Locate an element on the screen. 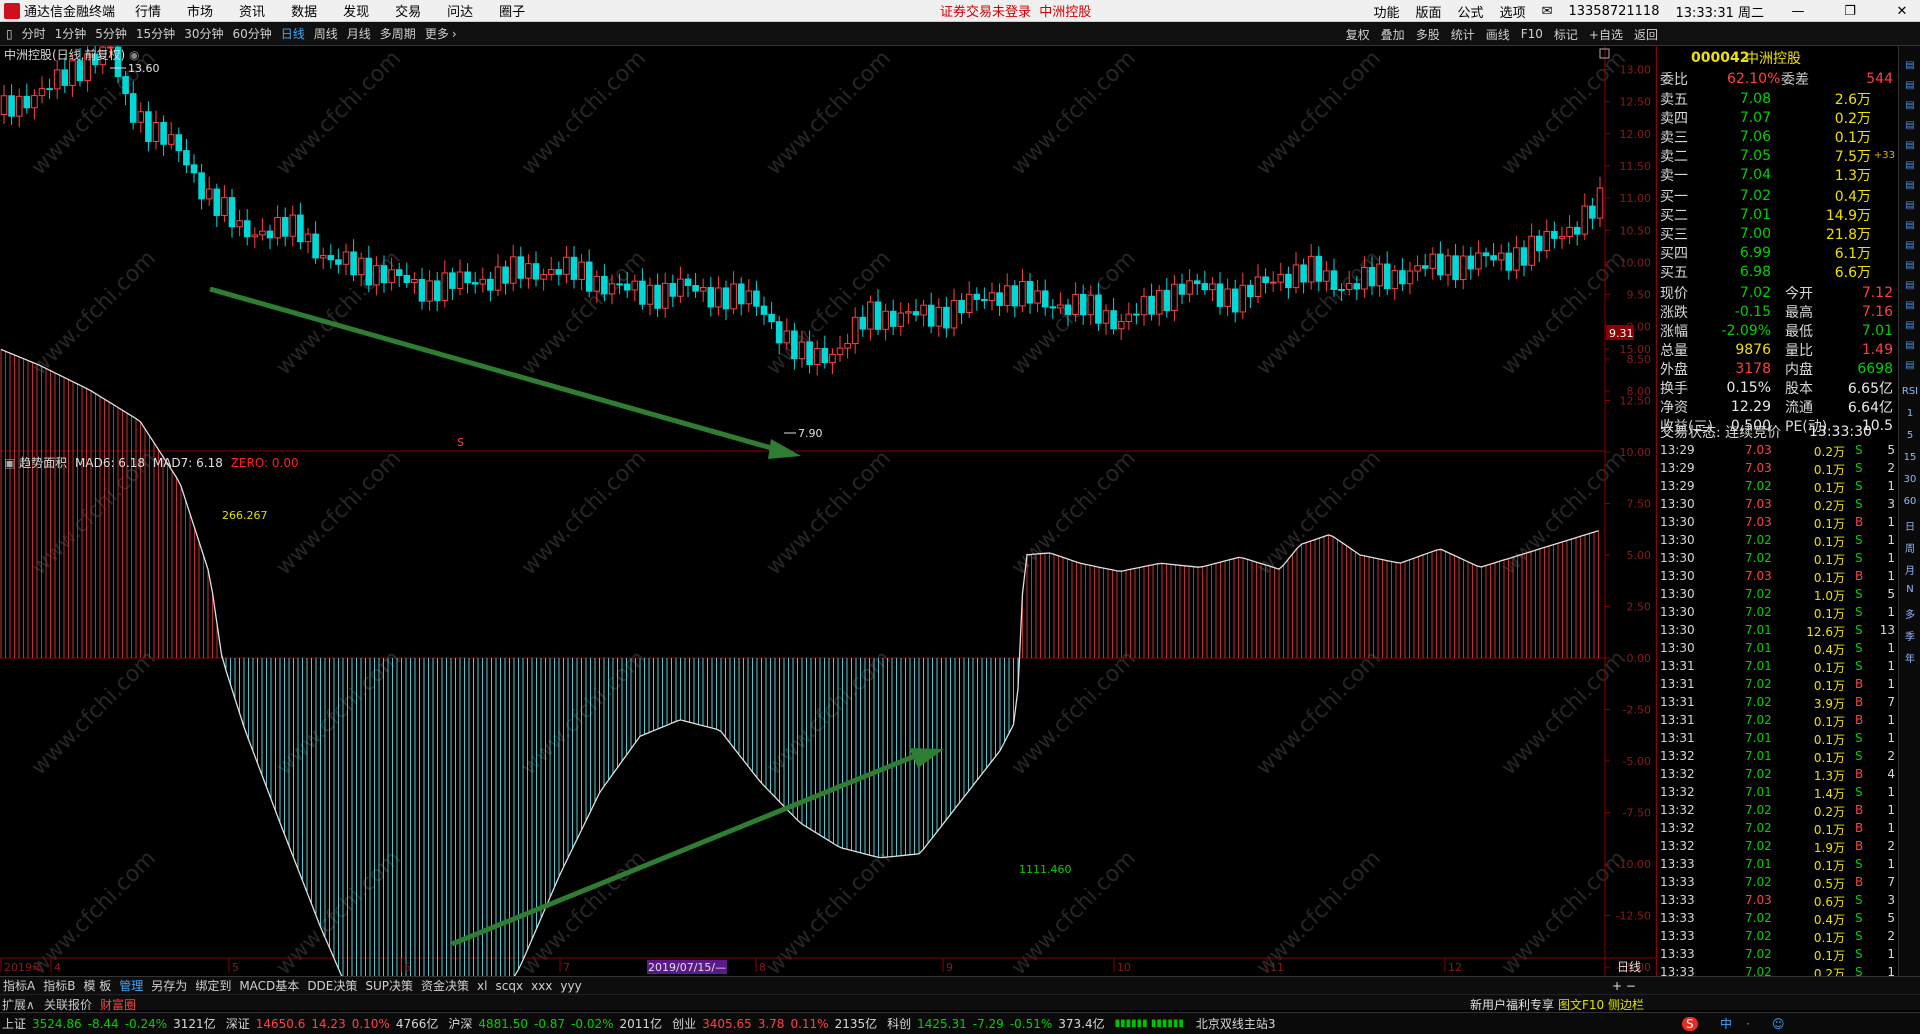 This screenshot has width=1920, height=1034. ime-logo-icon: S is located at coordinates (1690, 1023).